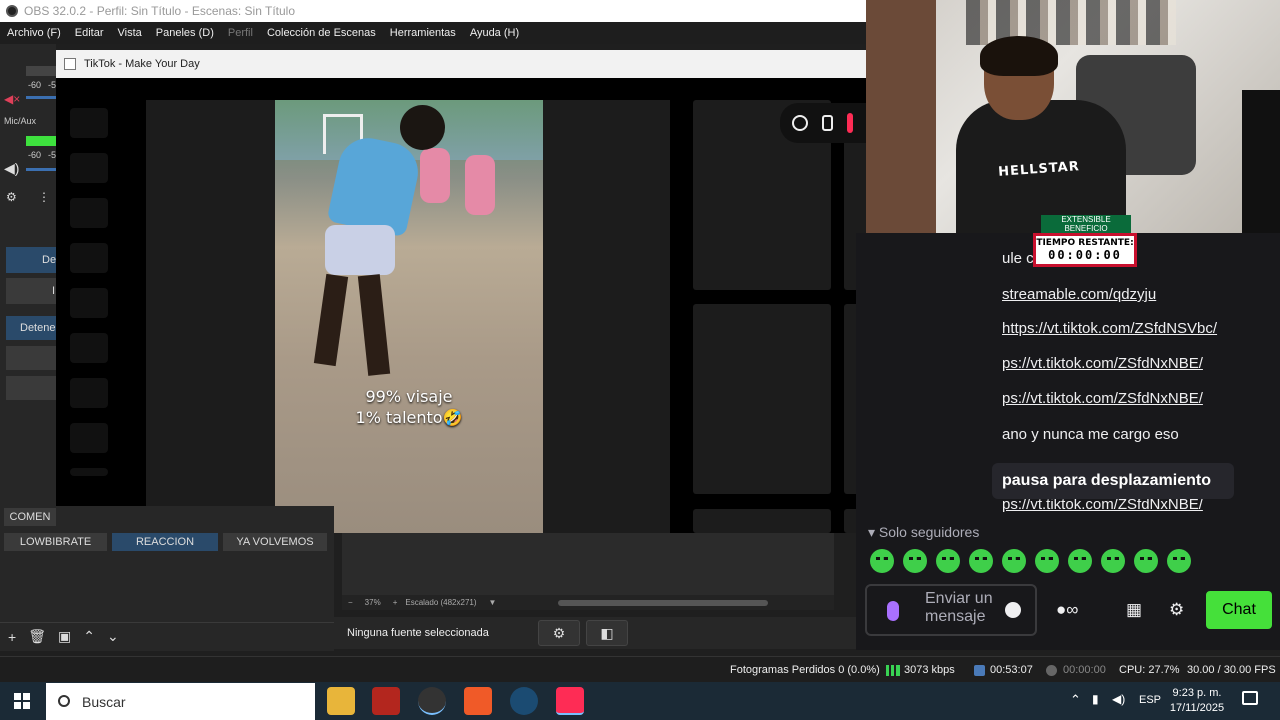 Image resolution: width=1280 pixels, height=720 pixels. Describe the element at coordinates (1113, 481) in the screenshot. I see `chat-paused-banner: pausa para desplazamiento` at that location.